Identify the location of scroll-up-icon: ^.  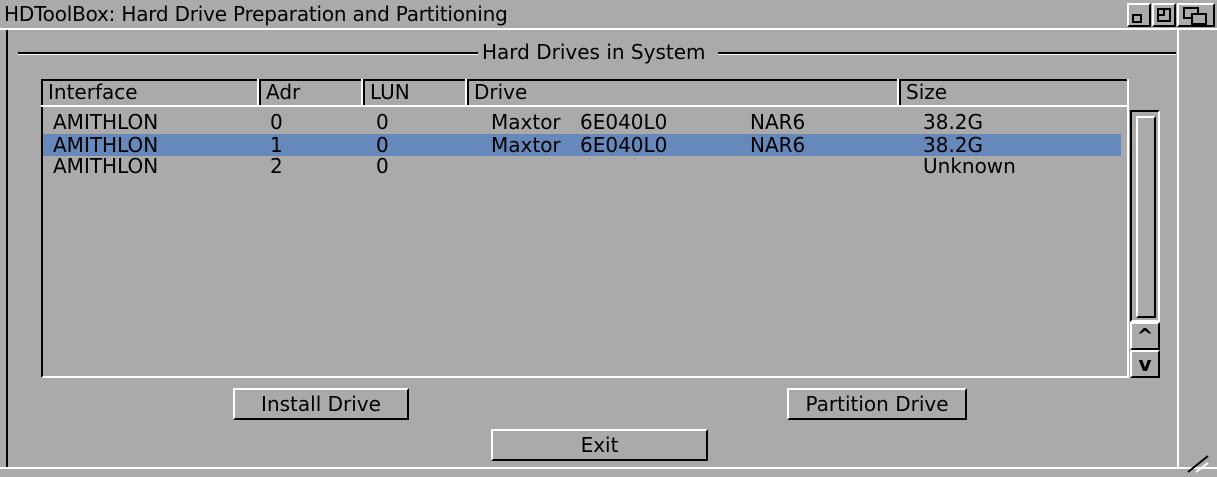
(1145, 336).